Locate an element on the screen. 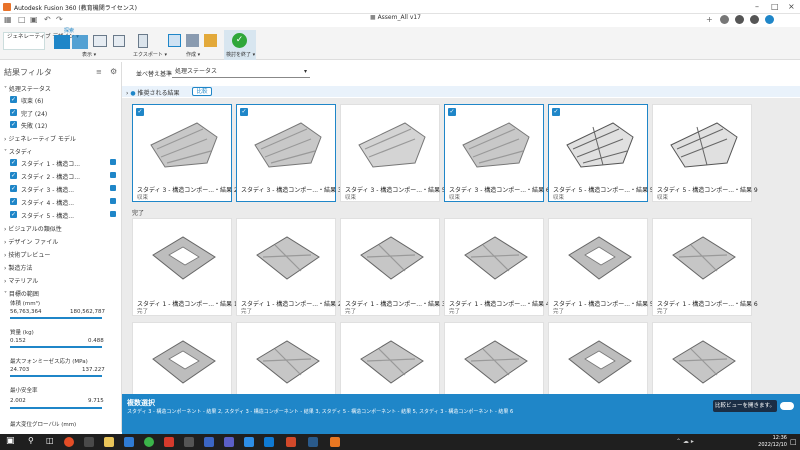 The width and height of the screenshot is (800, 450). filter-section-generative-model: › ジェネレーティブ モデル is located at coordinates (40, 138).